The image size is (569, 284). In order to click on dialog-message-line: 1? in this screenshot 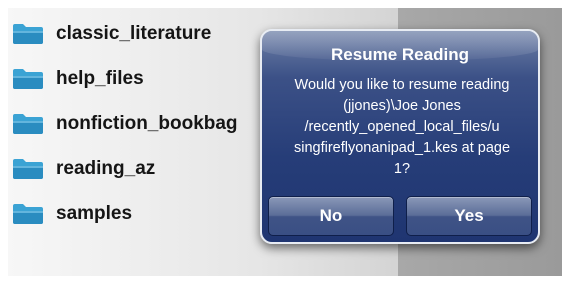, I will do `click(402, 169)`.